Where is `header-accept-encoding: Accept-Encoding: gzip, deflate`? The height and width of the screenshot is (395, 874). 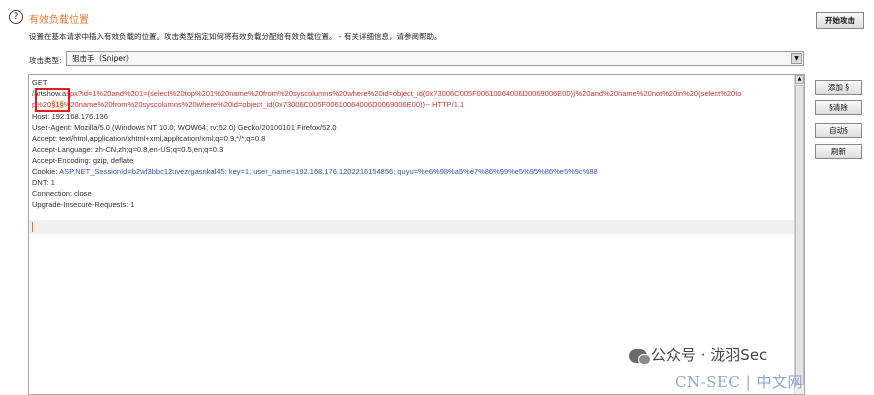
header-accept-encoding: Accept-Encoding: gzip, deflate is located at coordinates (83, 160).